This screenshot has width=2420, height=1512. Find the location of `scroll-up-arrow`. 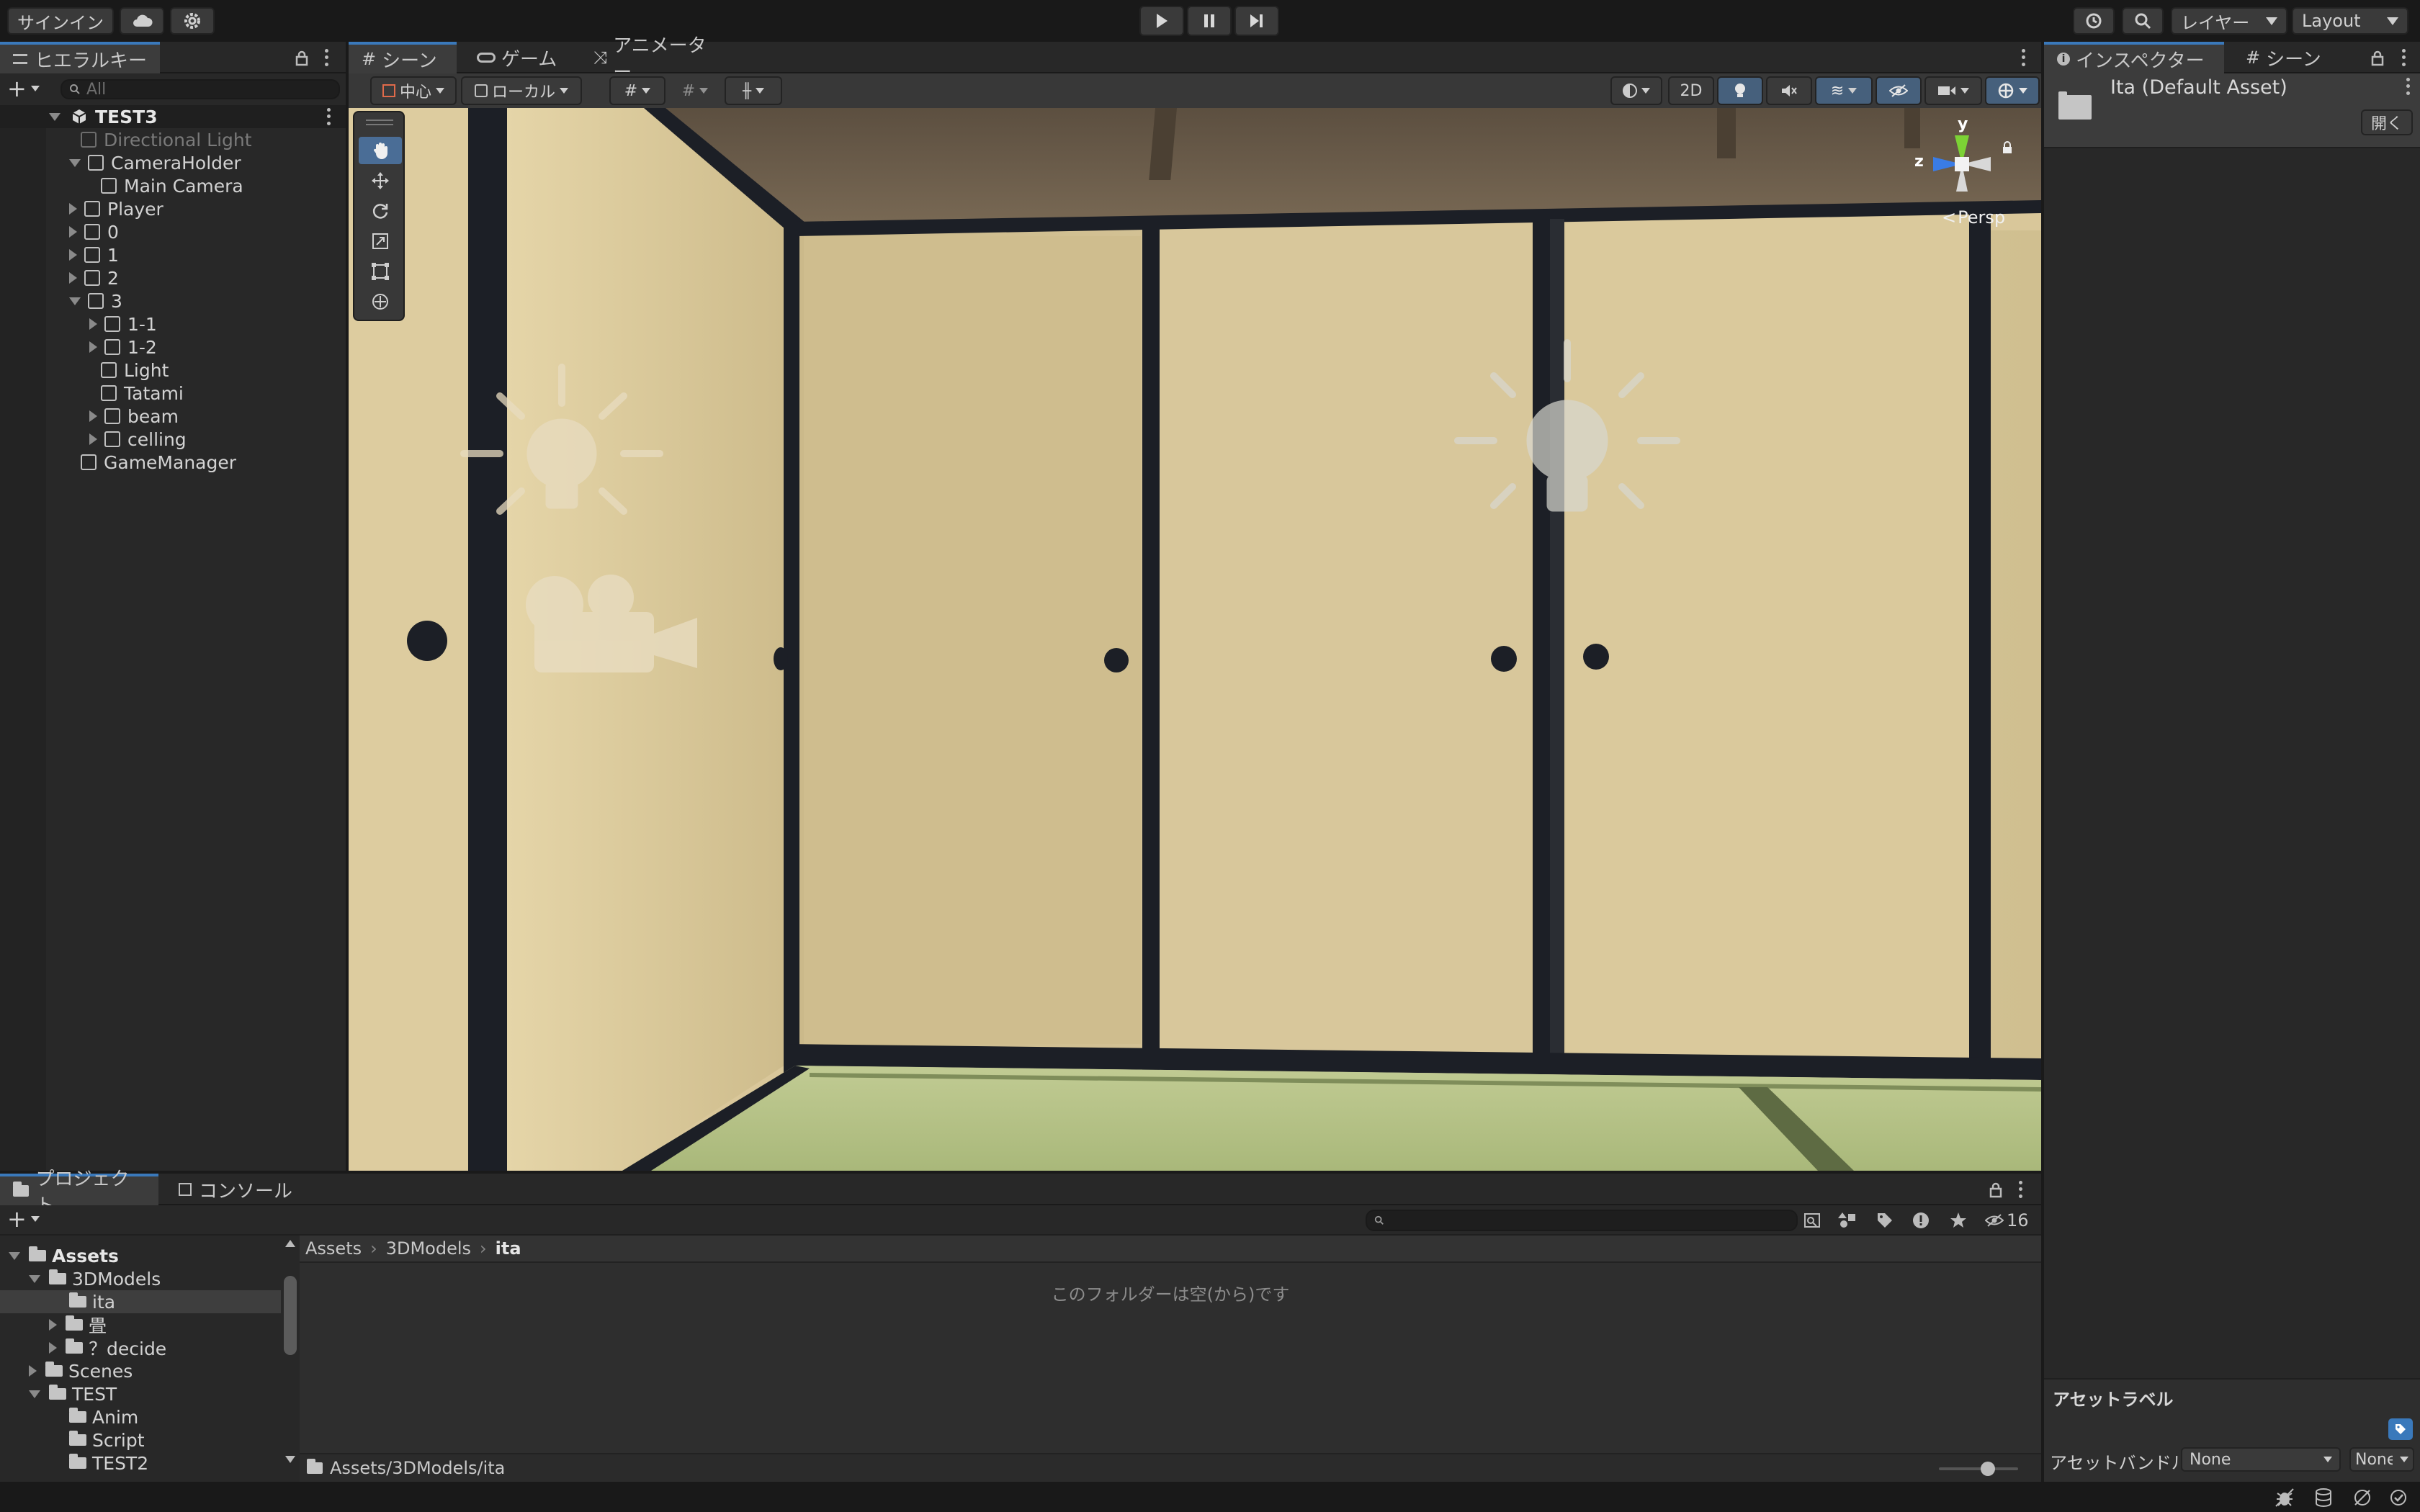

scroll-up-arrow is located at coordinates (290, 1243).